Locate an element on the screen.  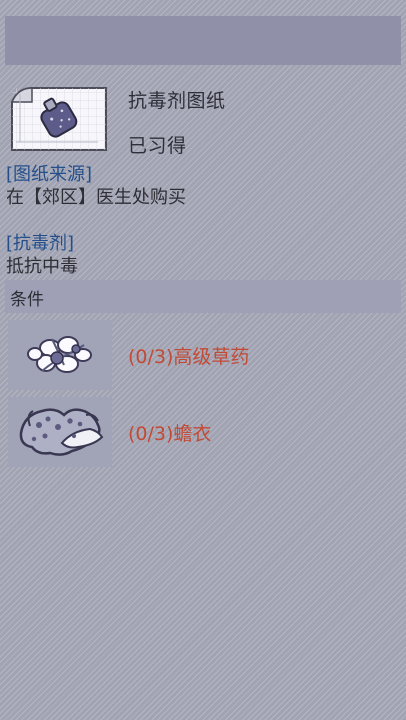
blueprint-icon is located at coordinates (58, 119).